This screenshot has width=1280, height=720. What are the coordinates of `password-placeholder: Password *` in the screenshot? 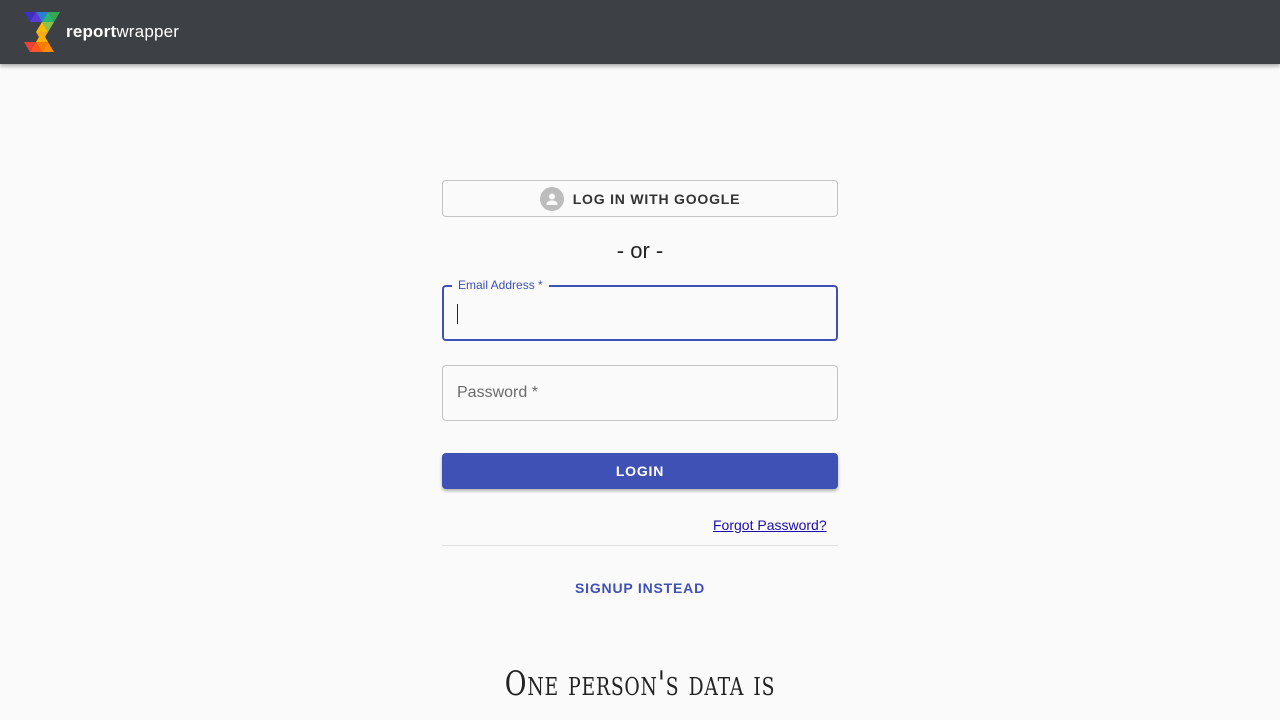 It's located at (497, 392).